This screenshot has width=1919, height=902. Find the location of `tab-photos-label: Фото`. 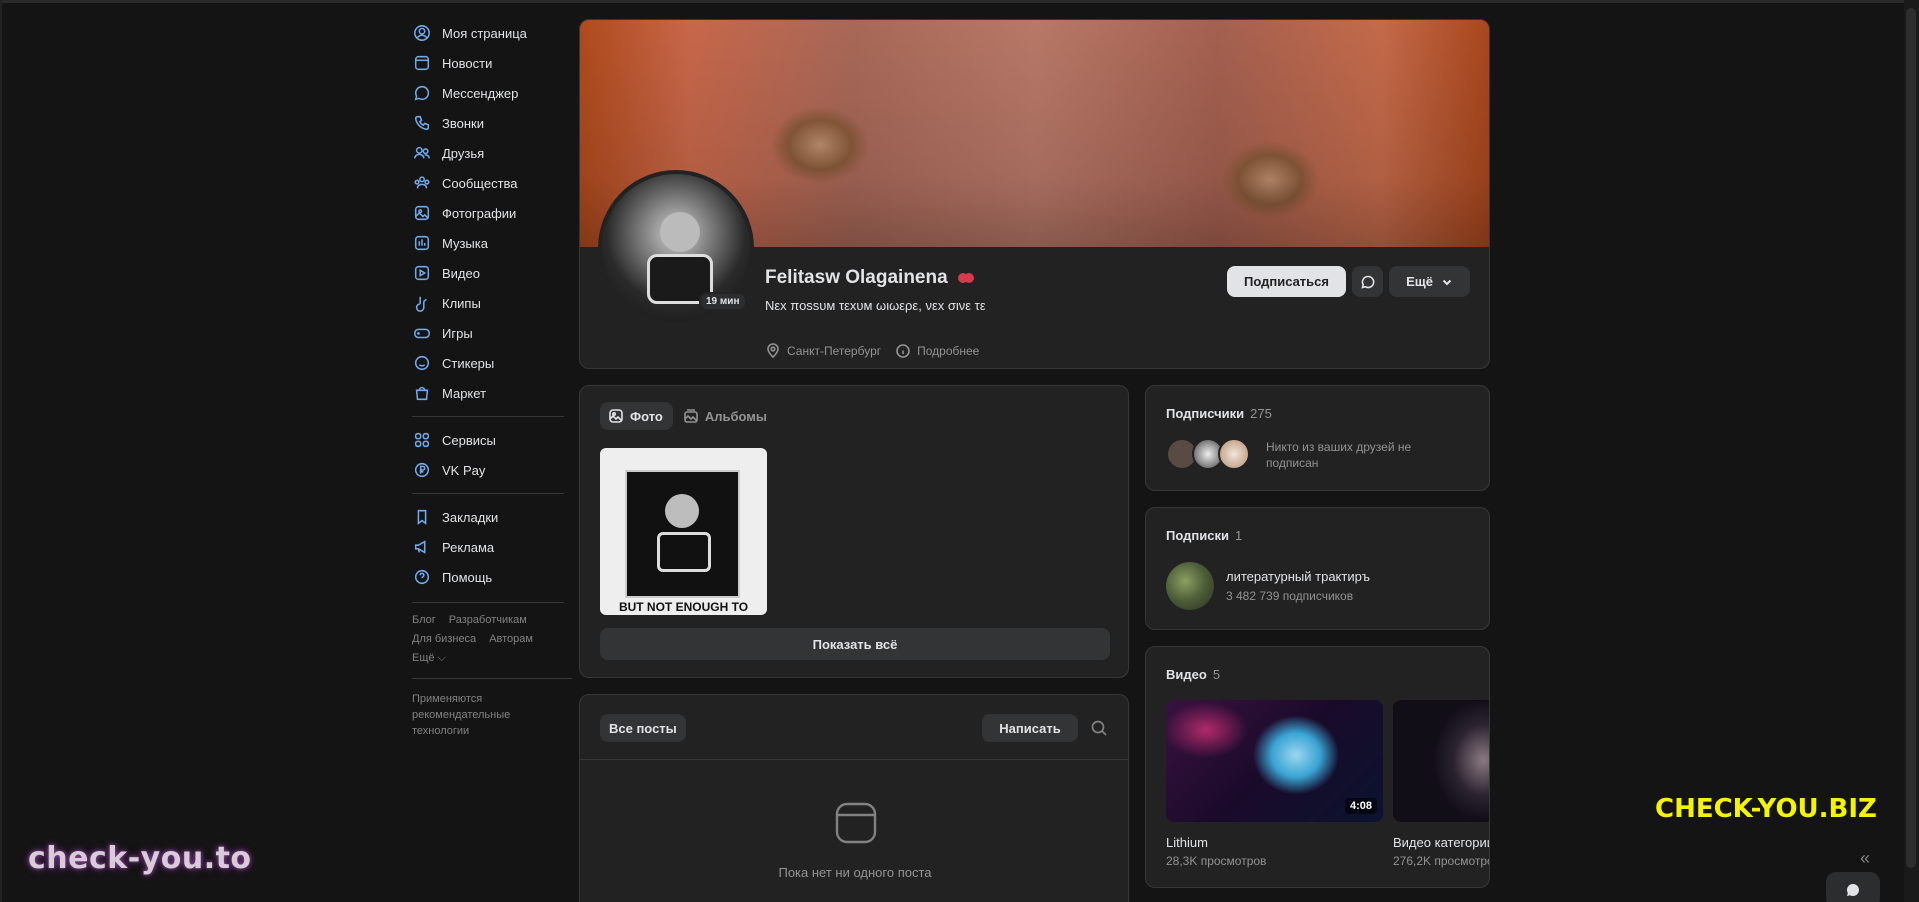

tab-photos-label: Фото is located at coordinates (646, 416).